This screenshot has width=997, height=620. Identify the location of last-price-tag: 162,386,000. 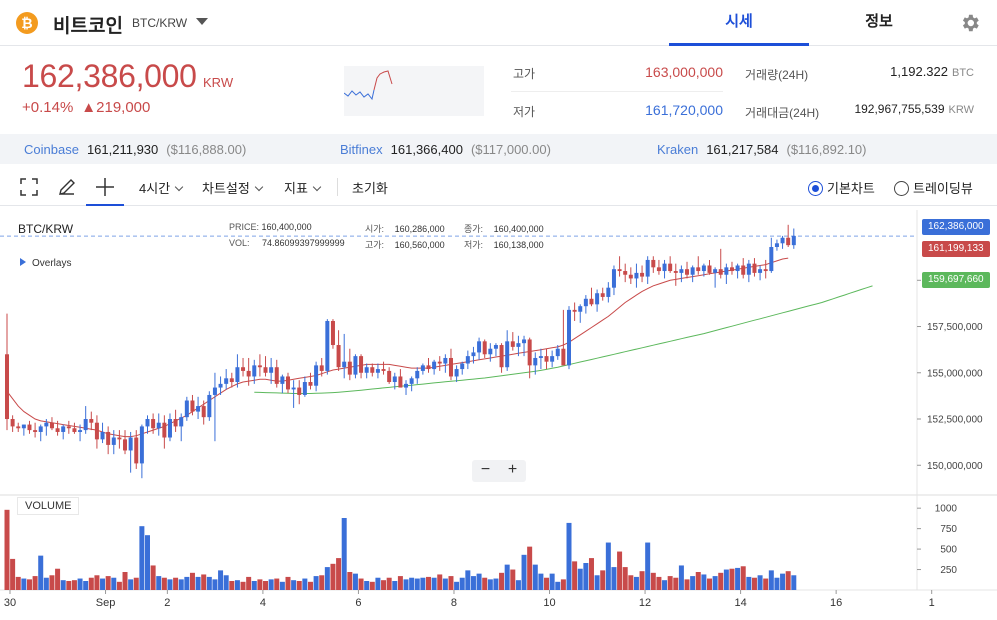
(956, 227).